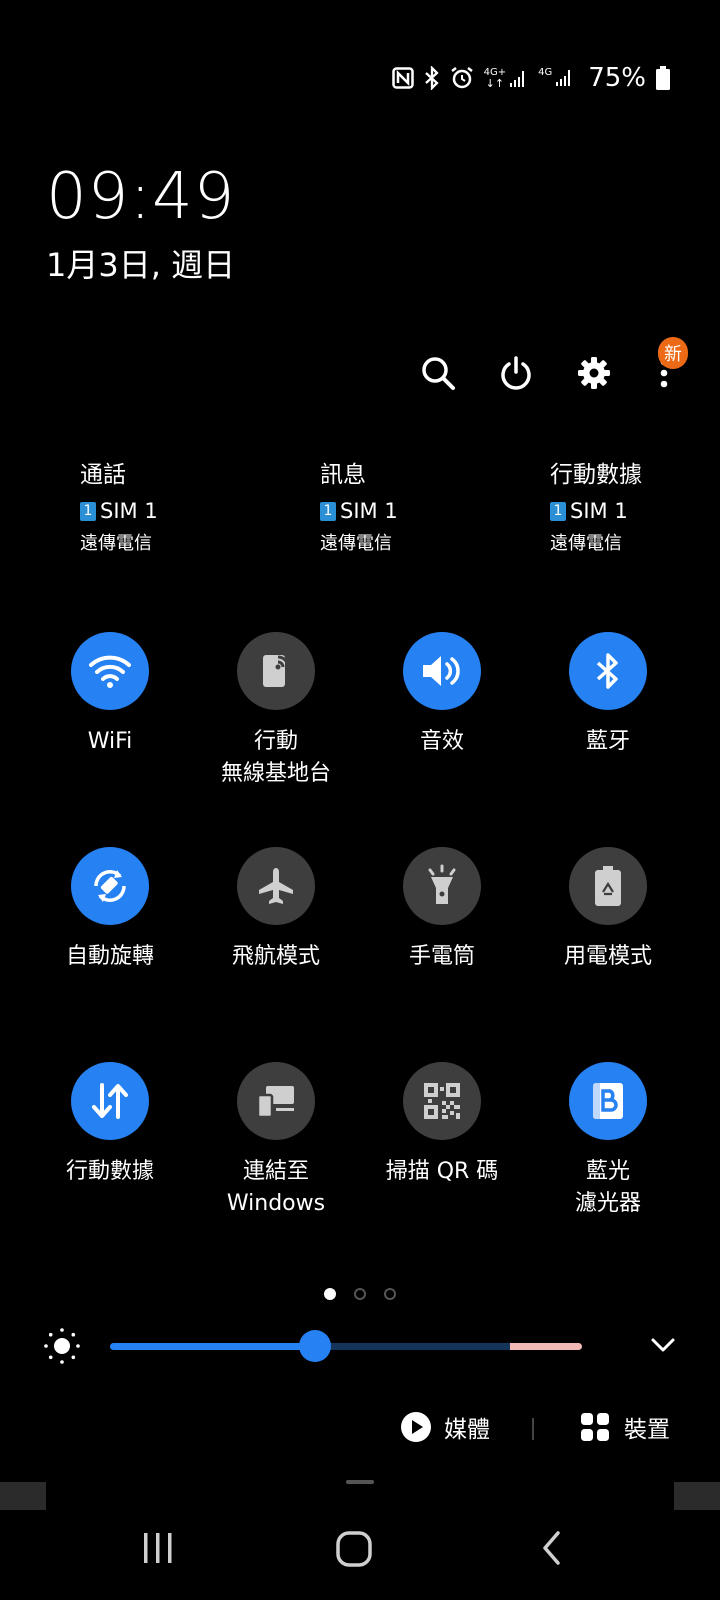 This screenshot has height=1600, width=720. What do you see at coordinates (276, 711) in the screenshot?
I see `tile-mobile-hotspot: 行動 無線基地台` at bounding box center [276, 711].